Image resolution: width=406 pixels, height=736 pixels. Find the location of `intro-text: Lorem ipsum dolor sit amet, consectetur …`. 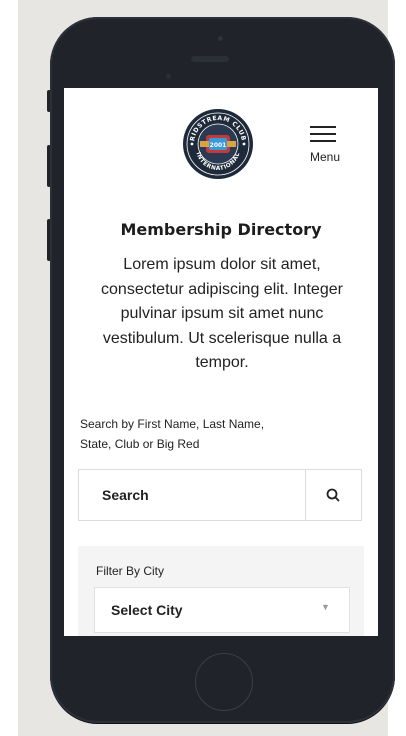

intro-text: Lorem ipsum dolor sit amet, consectetur … is located at coordinates (222, 314).